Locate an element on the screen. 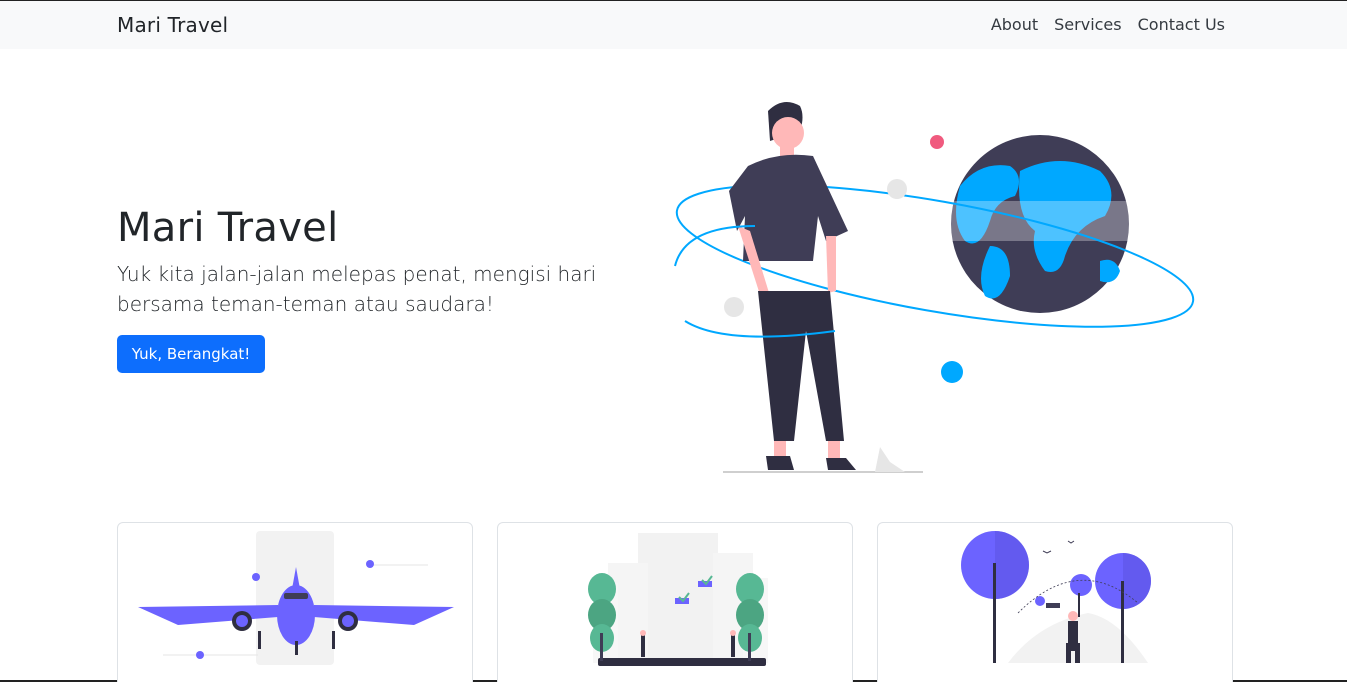 This screenshot has height=682, width=1347. nav-links: About Services Contact Us is located at coordinates (1108, 24).